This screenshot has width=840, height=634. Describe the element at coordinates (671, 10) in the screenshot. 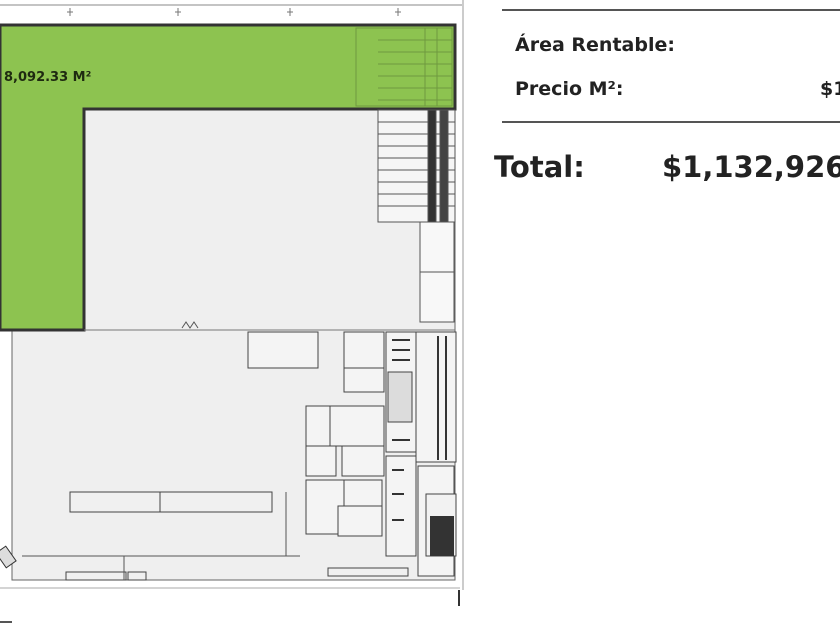

I see `summary-divider-top` at that location.